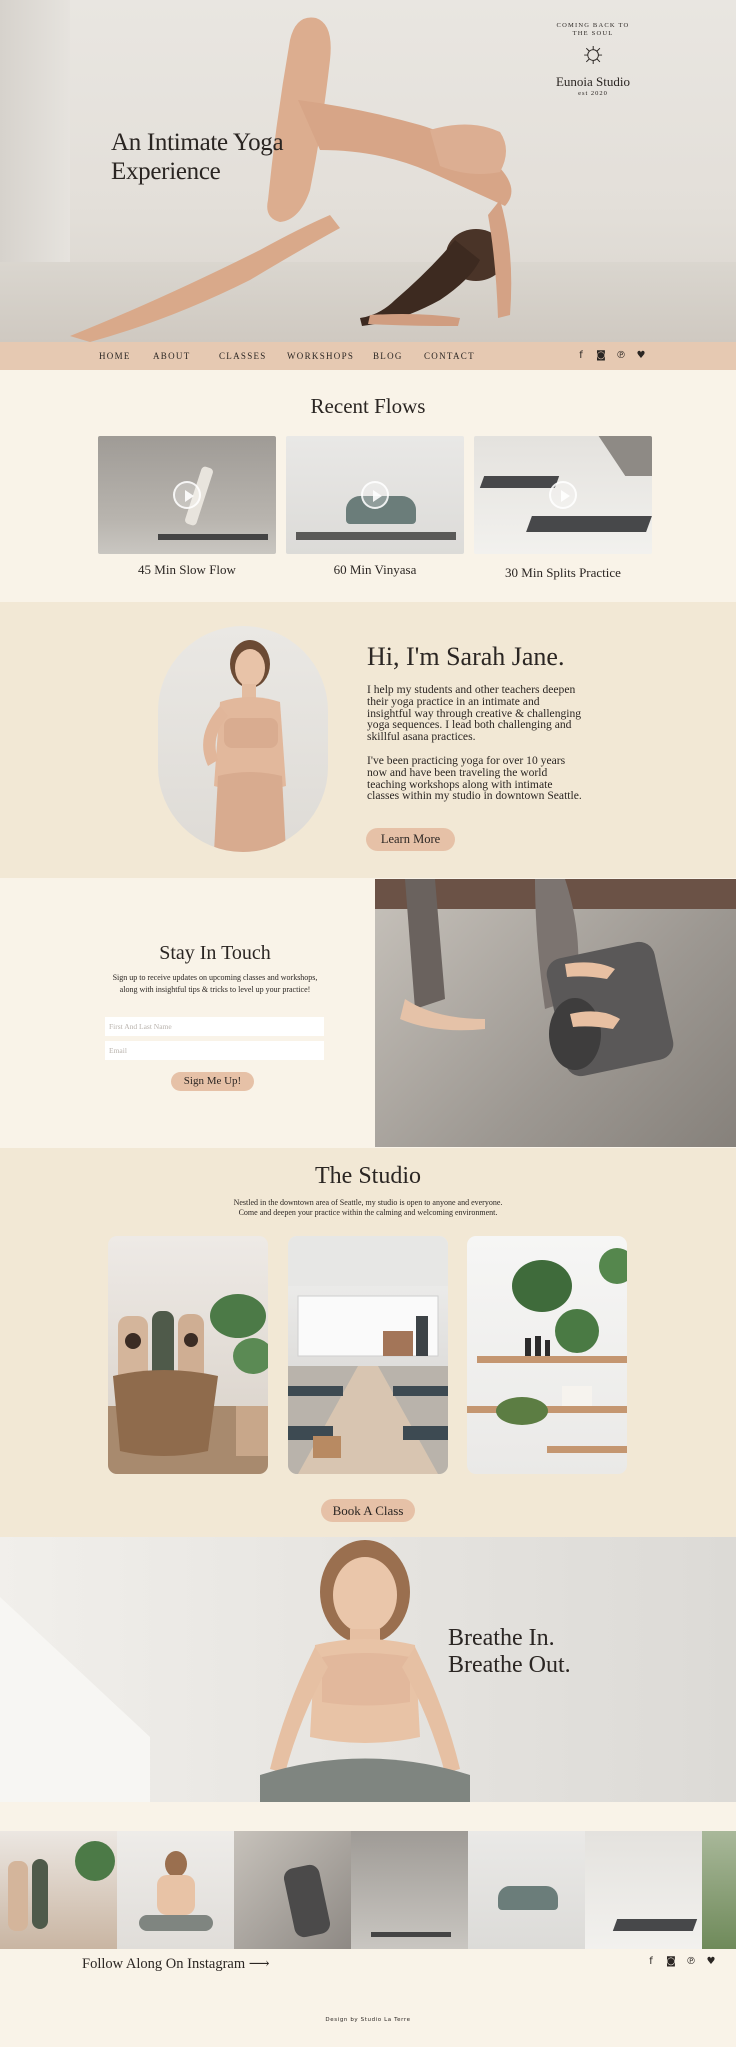 The width and height of the screenshot is (736, 2047). I want to click on learn-more-button: Learn More, so click(410, 839).